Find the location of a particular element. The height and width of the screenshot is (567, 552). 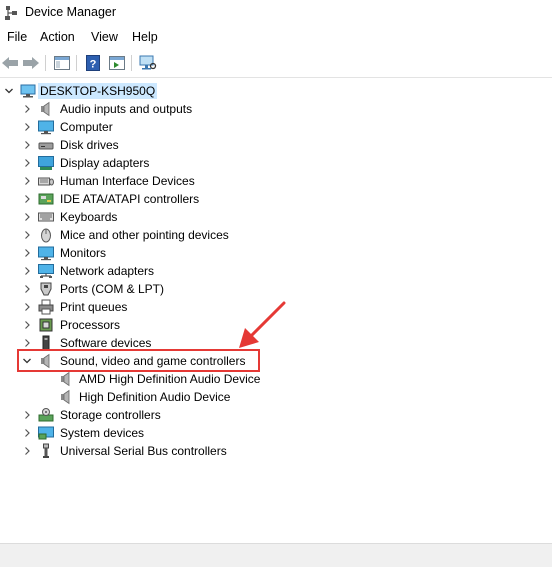

tree-item-display-adapters: Display adapters is located at coordinates (150, 163).